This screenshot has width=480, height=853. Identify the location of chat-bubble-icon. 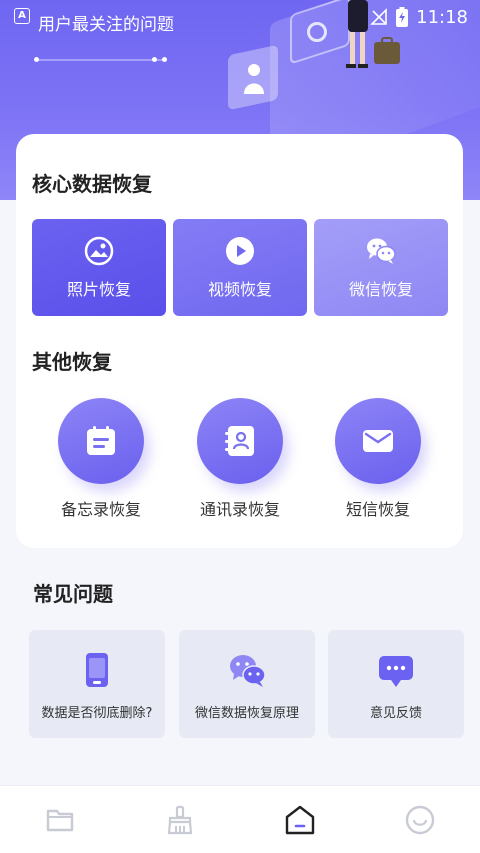
(396, 671).